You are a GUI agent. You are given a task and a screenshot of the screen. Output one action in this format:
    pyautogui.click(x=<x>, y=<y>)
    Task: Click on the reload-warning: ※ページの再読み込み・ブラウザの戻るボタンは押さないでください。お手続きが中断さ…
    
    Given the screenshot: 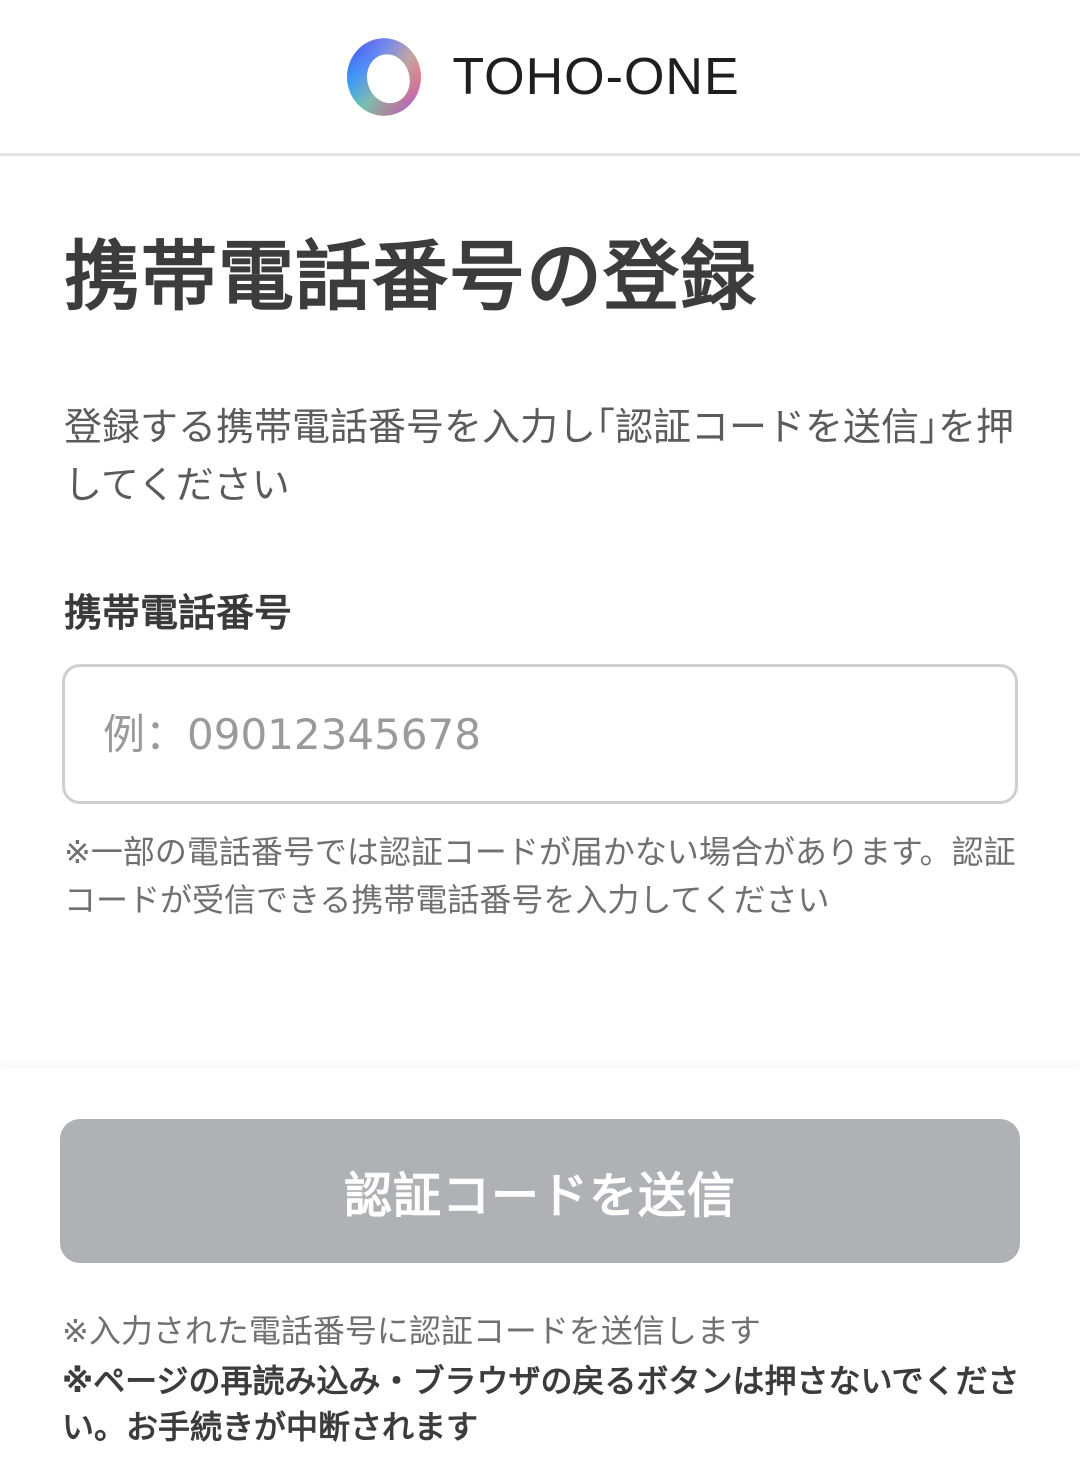 What is the action you would take?
    pyautogui.click(x=541, y=1404)
    